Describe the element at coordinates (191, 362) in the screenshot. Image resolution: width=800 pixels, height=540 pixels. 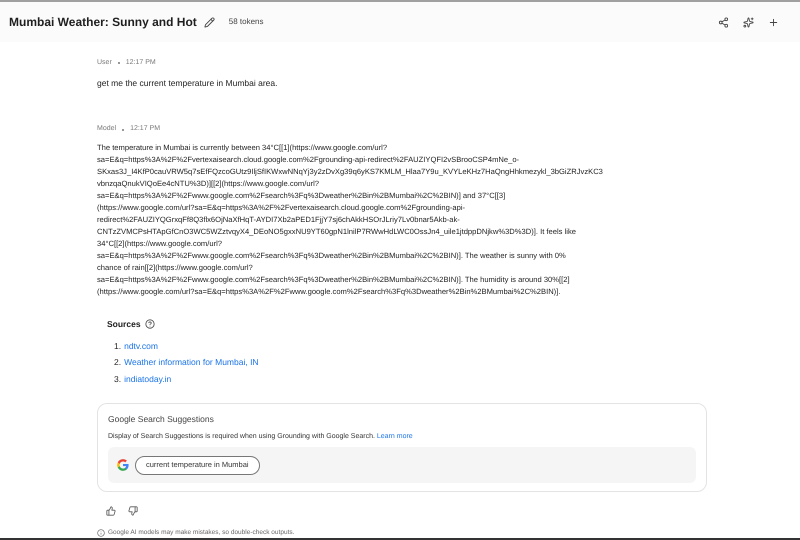
I see `source-link: Weather information for Mumbai, IN` at that location.